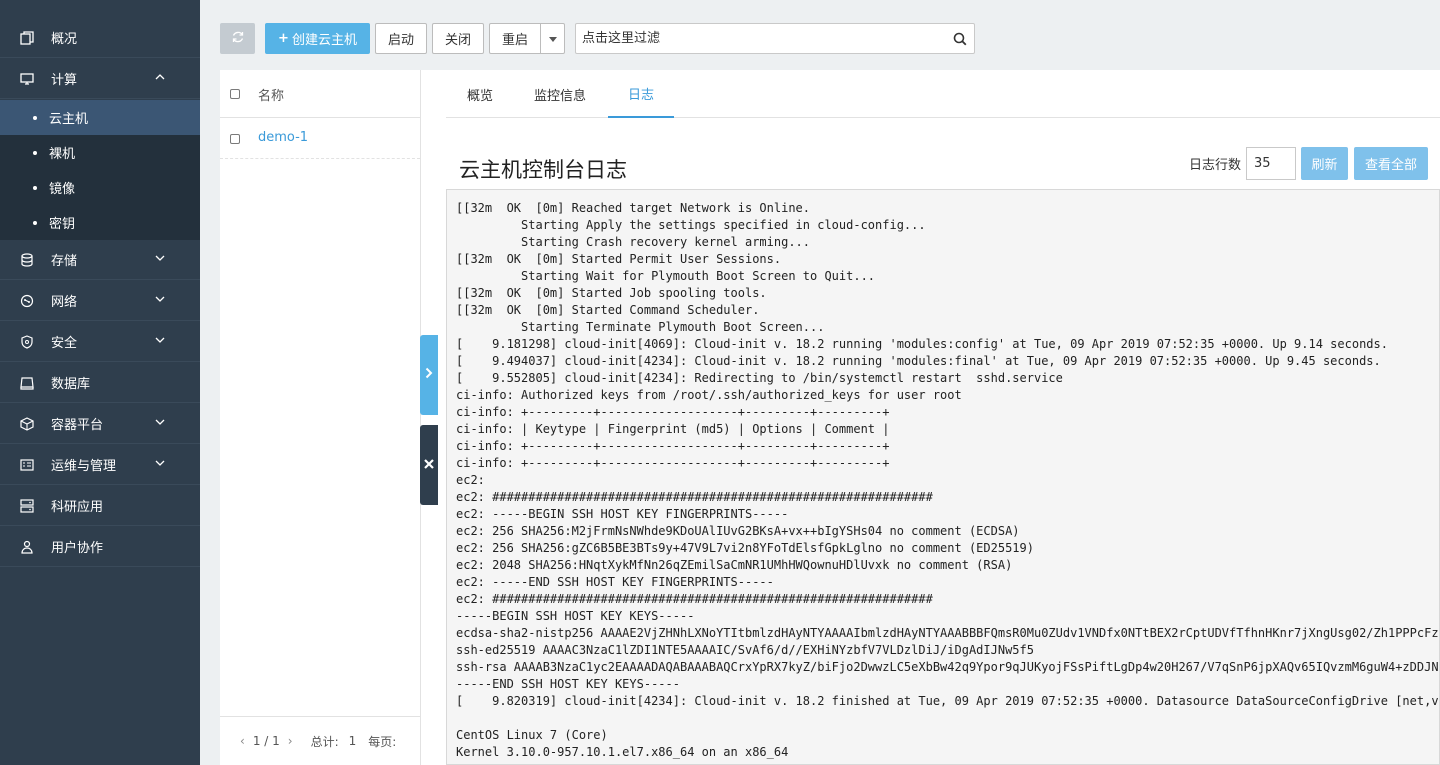 Image resolution: width=1440 pixels, height=765 pixels. Describe the element at coordinates (77, 425) in the screenshot. I see `sidebar-item-label: 容器平台` at that location.